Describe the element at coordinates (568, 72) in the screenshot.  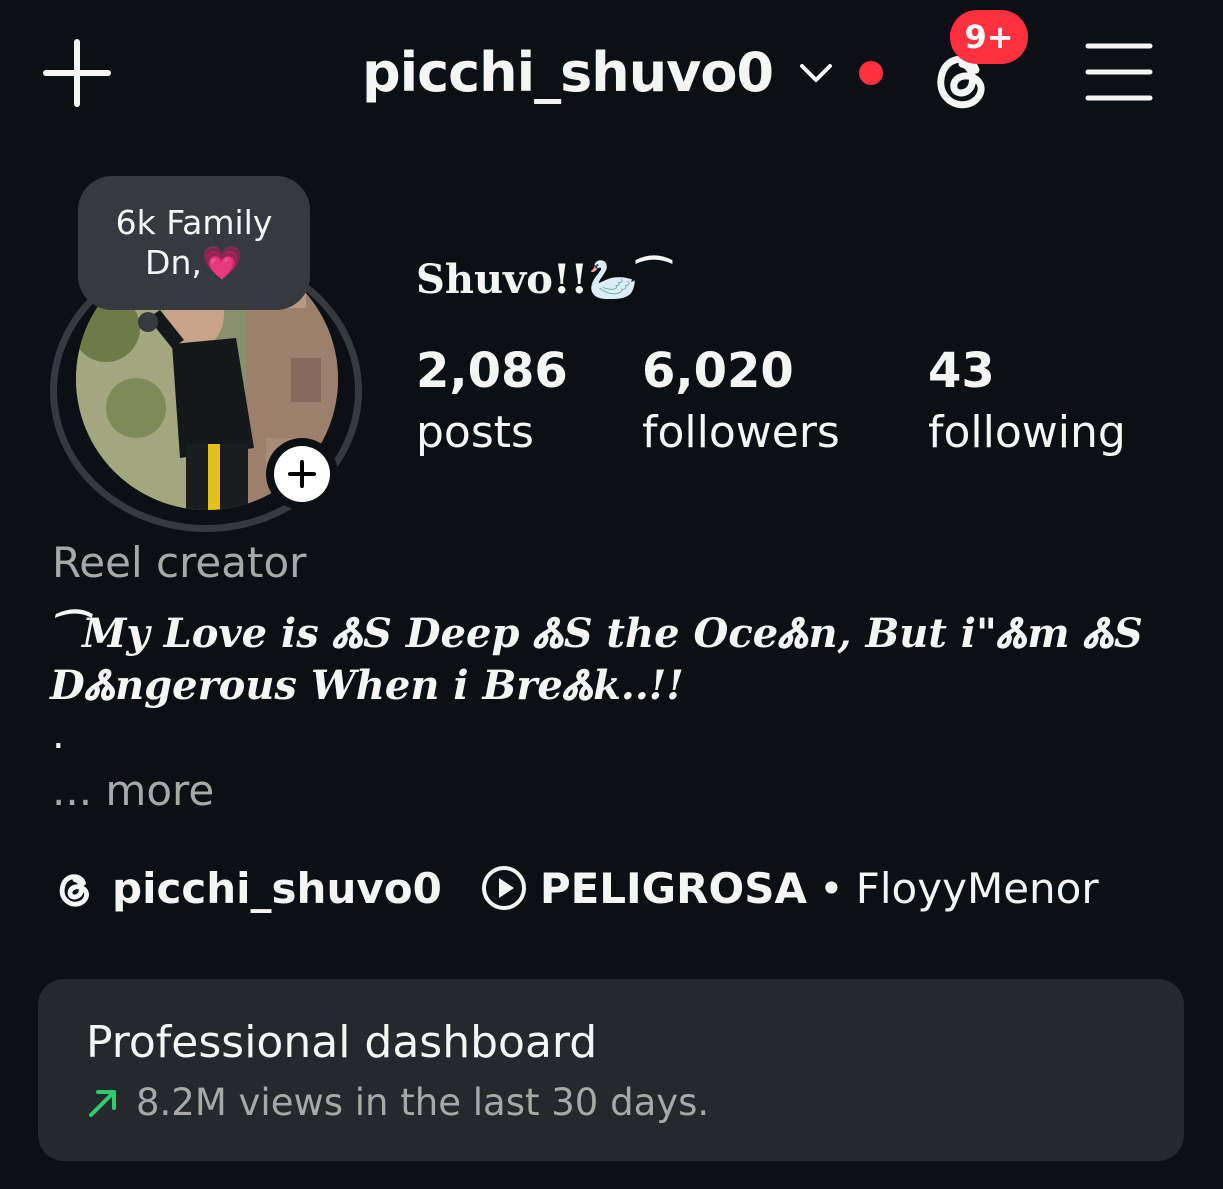
I see `header-username: picchi_shuvo0` at that location.